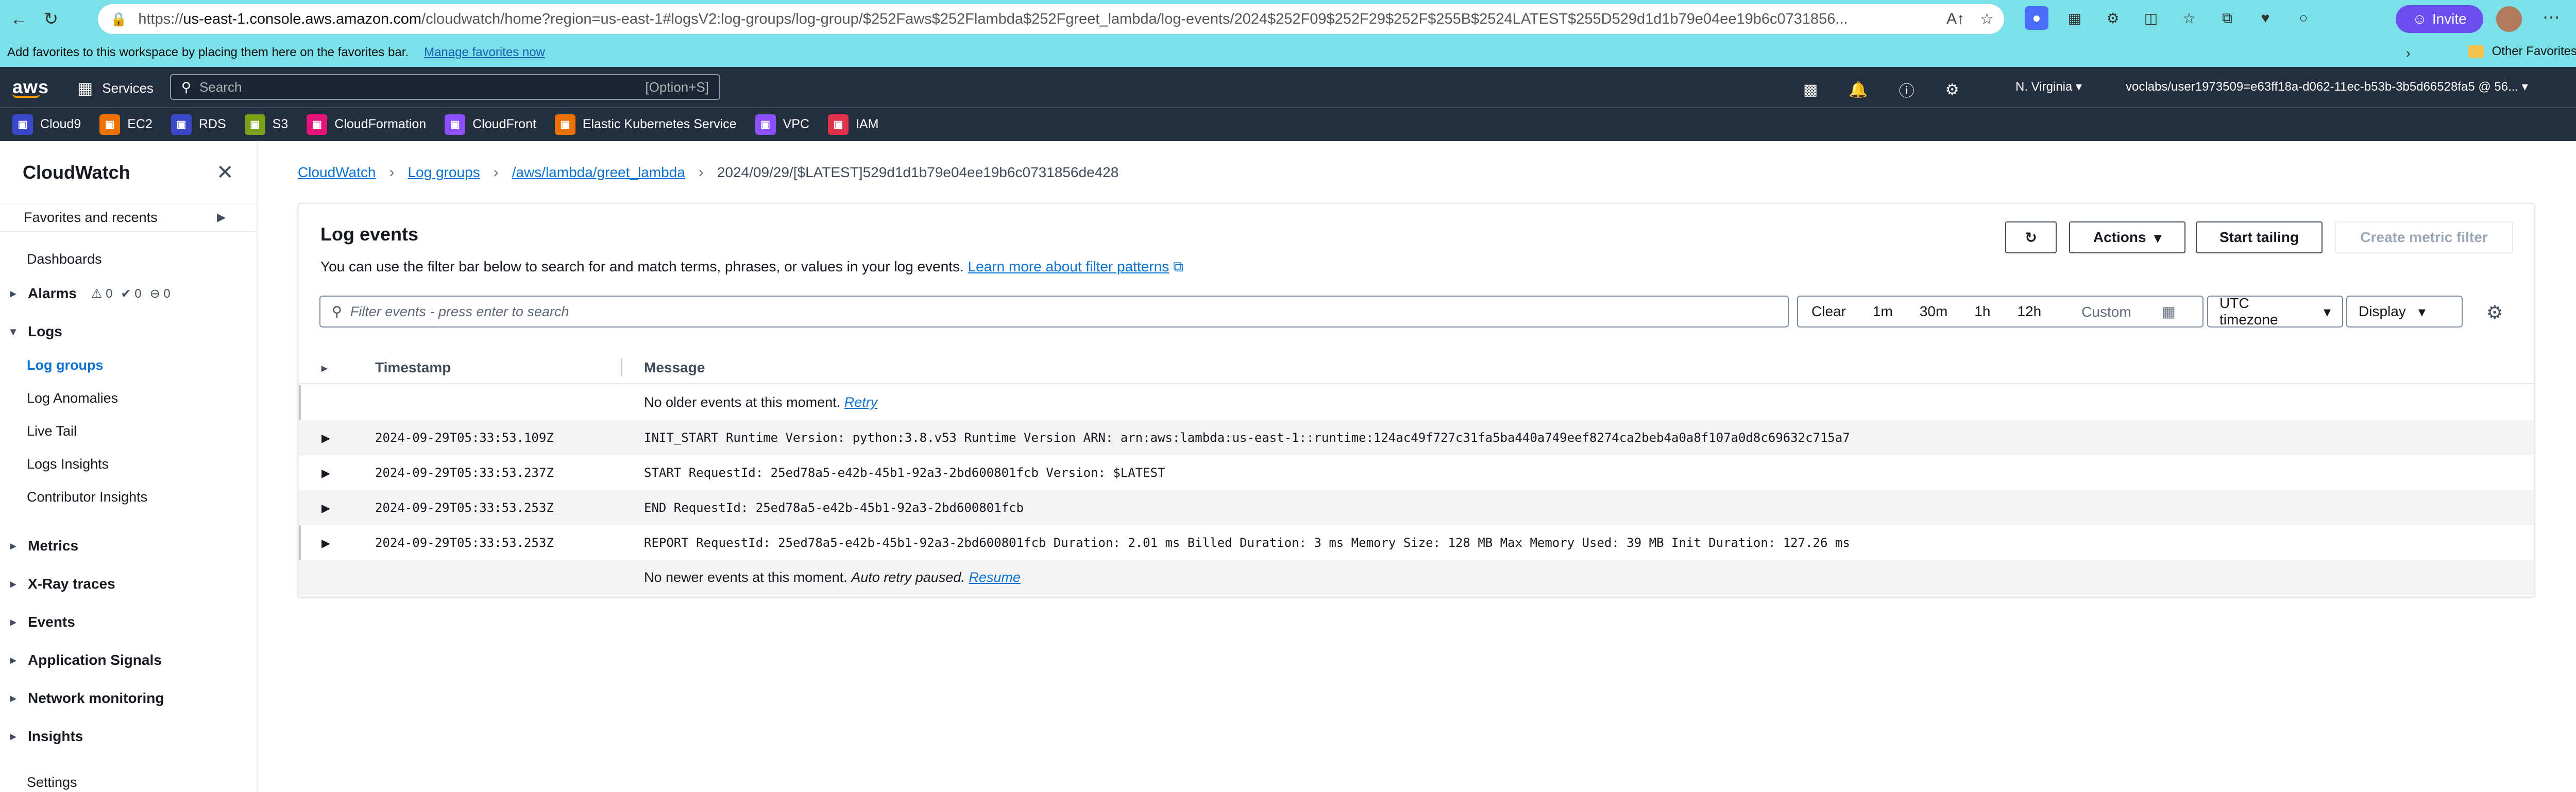 This screenshot has height=792, width=2576. What do you see at coordinates (852, 124) in the screenshot?
I see `service-shortcut: ▣ IAM` at bounding box center [852, 124].